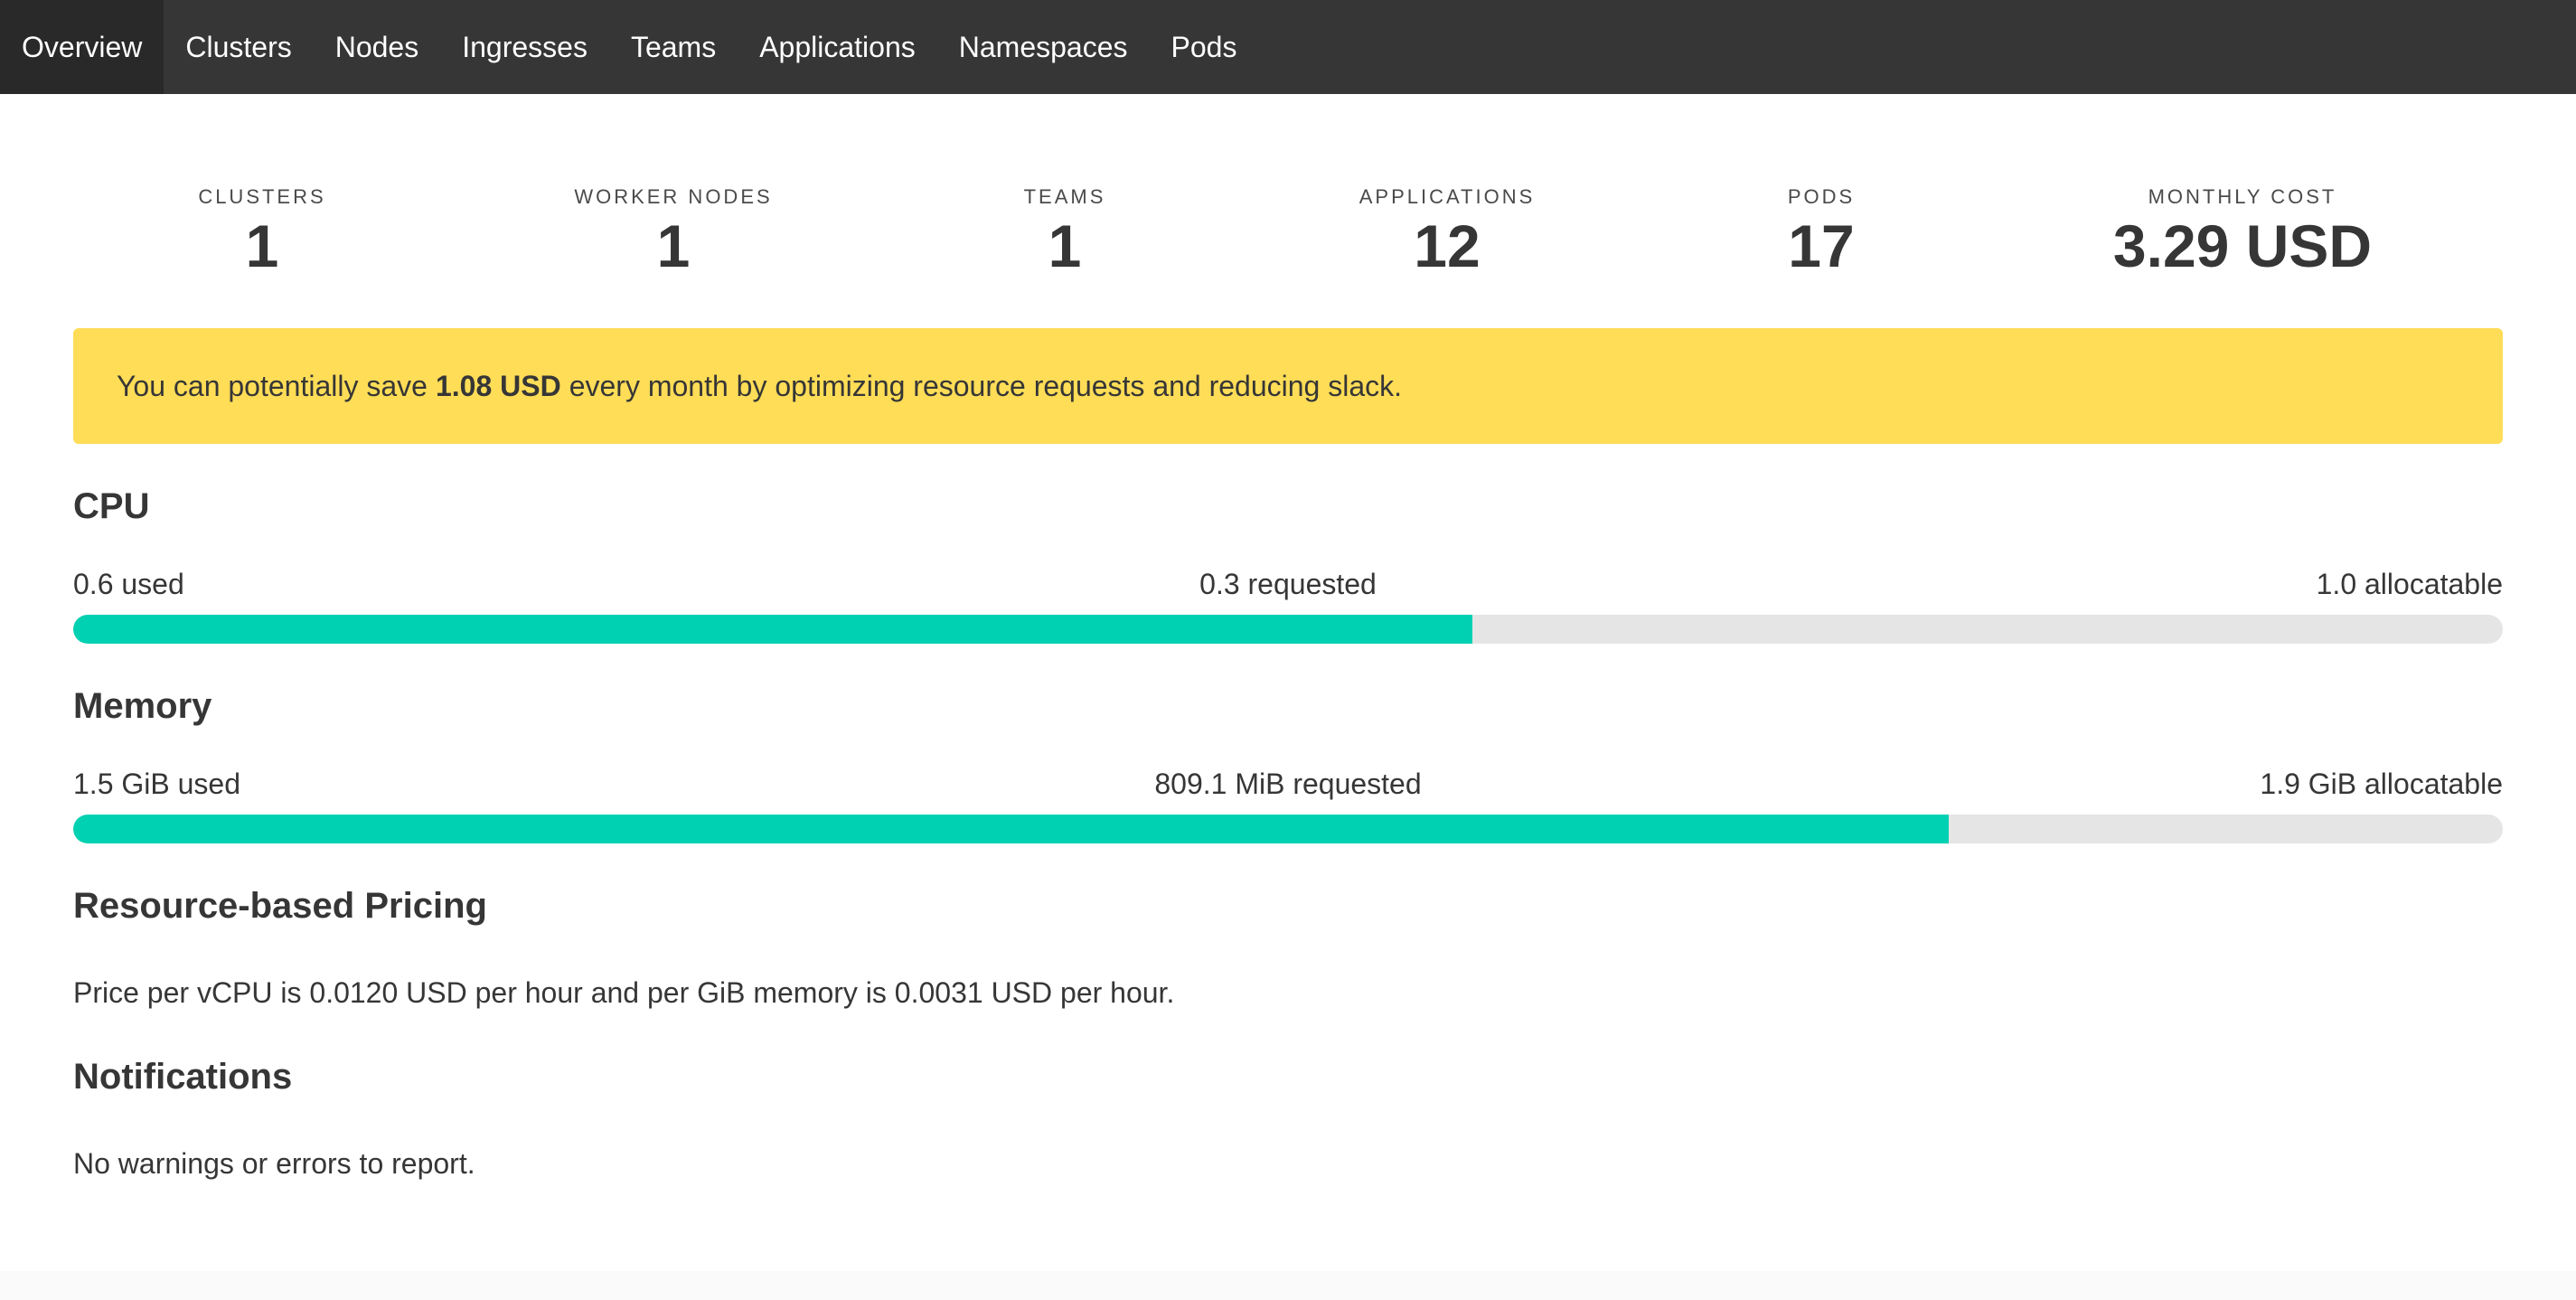  Describe the element at coordinates (112, 506) in the screenshot. I see `cpu-title: CPU` at that location.